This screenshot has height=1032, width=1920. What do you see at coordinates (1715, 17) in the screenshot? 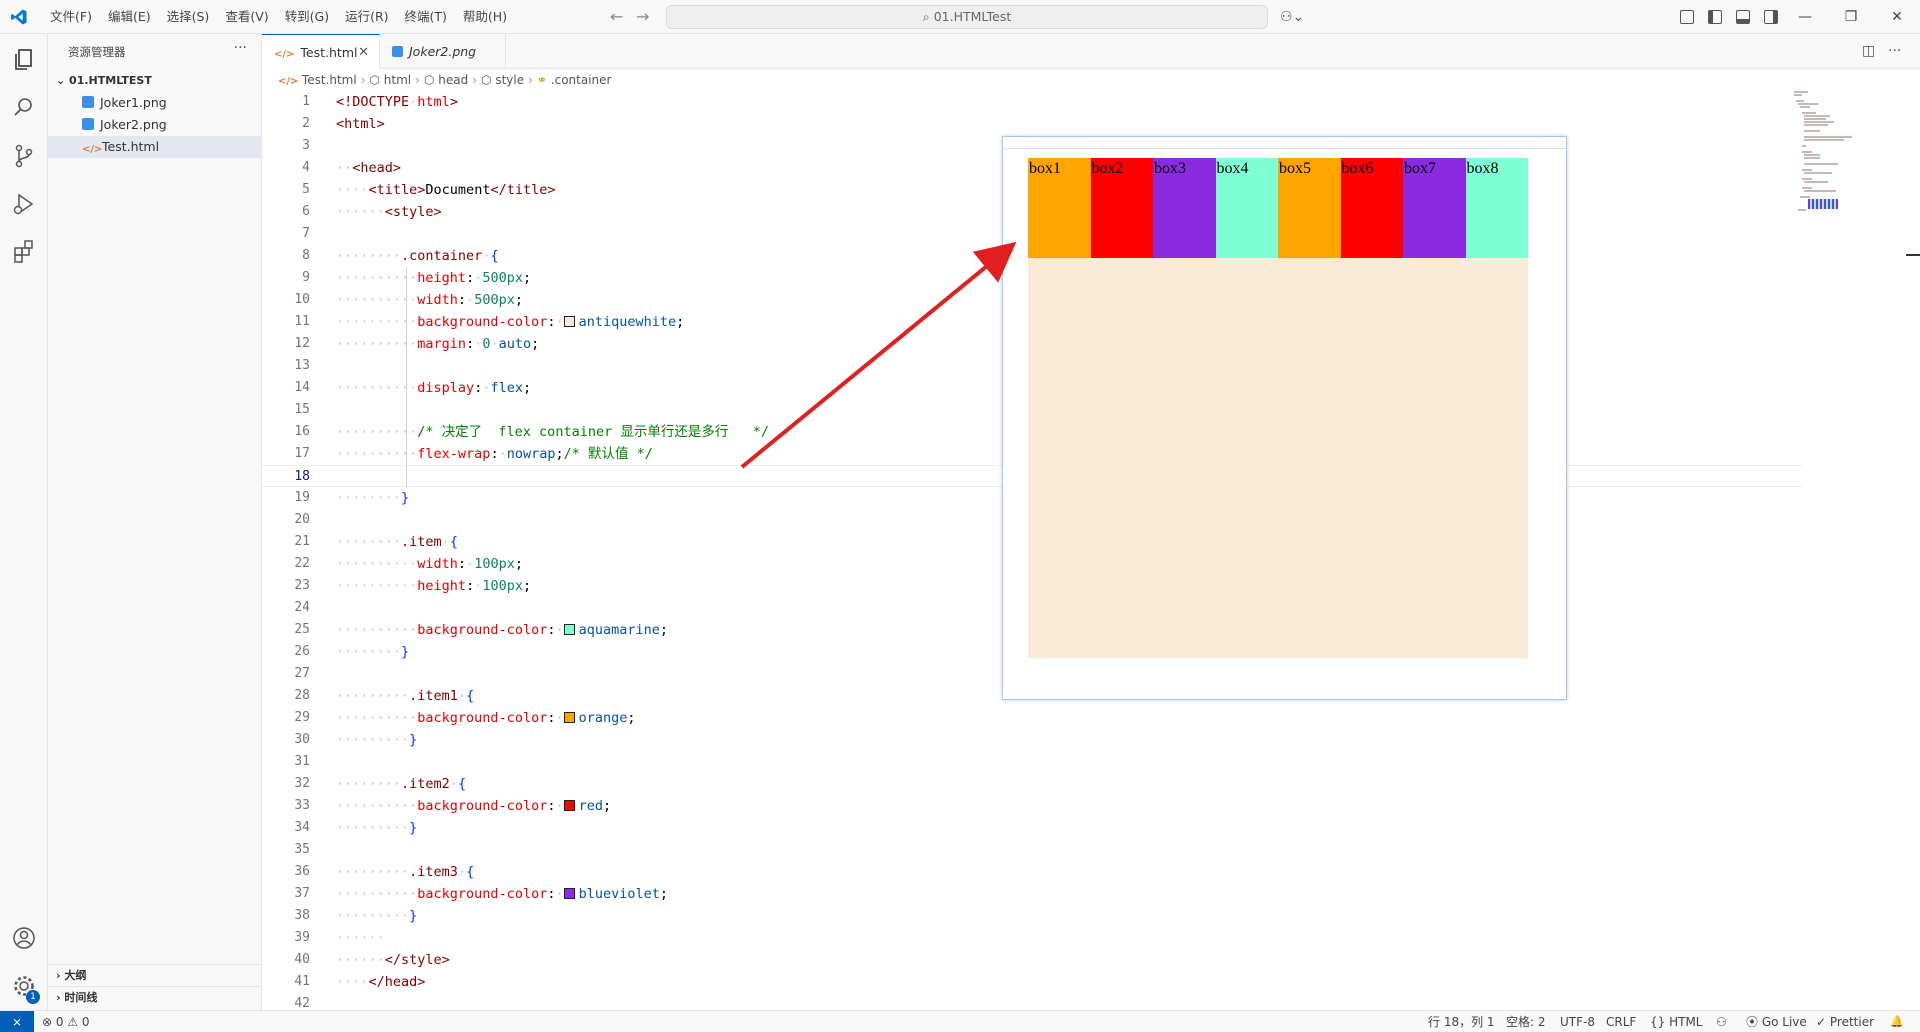
I see `toggle-primary-sidebar-icon` at bounding box center [1715, 17].